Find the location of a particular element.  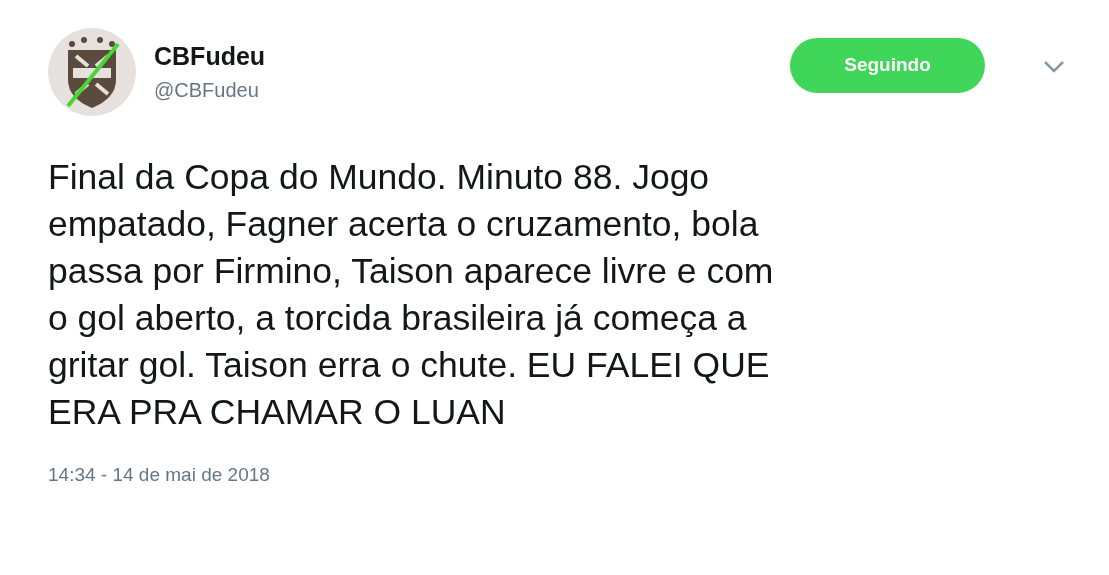

tweet-timestamp: 14:34 - 14 de mai de 2018 is located at coordinates (159, 475).